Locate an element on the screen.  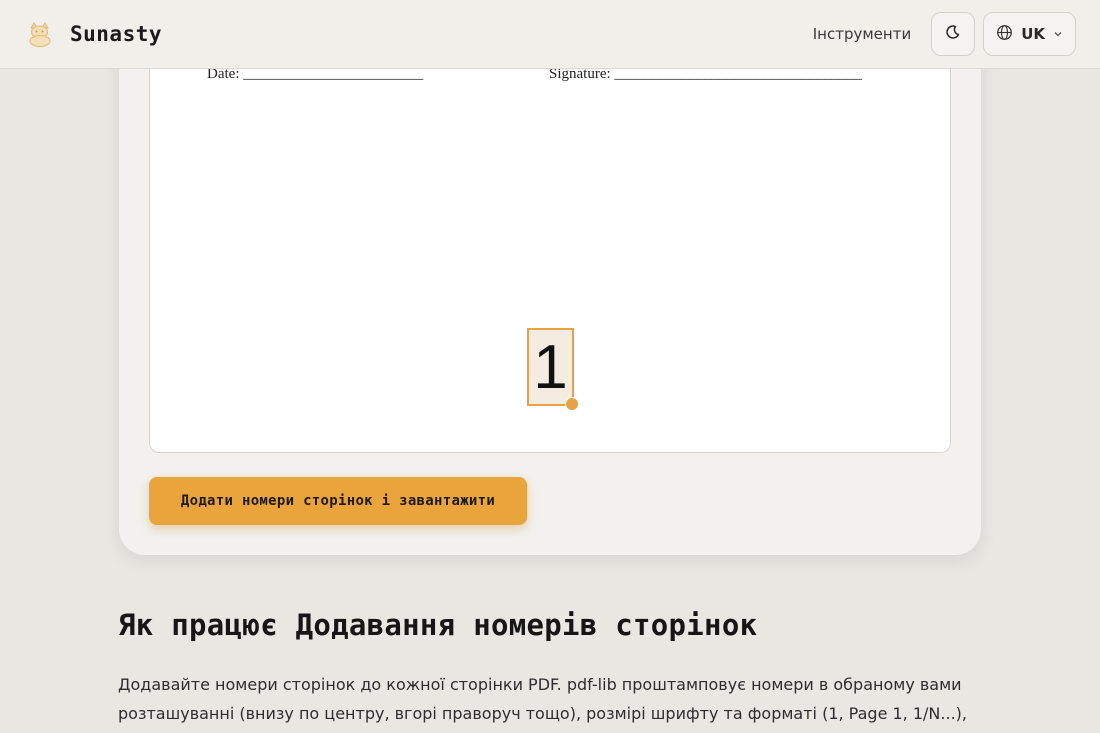
language-label: UK is located at coordinates (1033, 34).